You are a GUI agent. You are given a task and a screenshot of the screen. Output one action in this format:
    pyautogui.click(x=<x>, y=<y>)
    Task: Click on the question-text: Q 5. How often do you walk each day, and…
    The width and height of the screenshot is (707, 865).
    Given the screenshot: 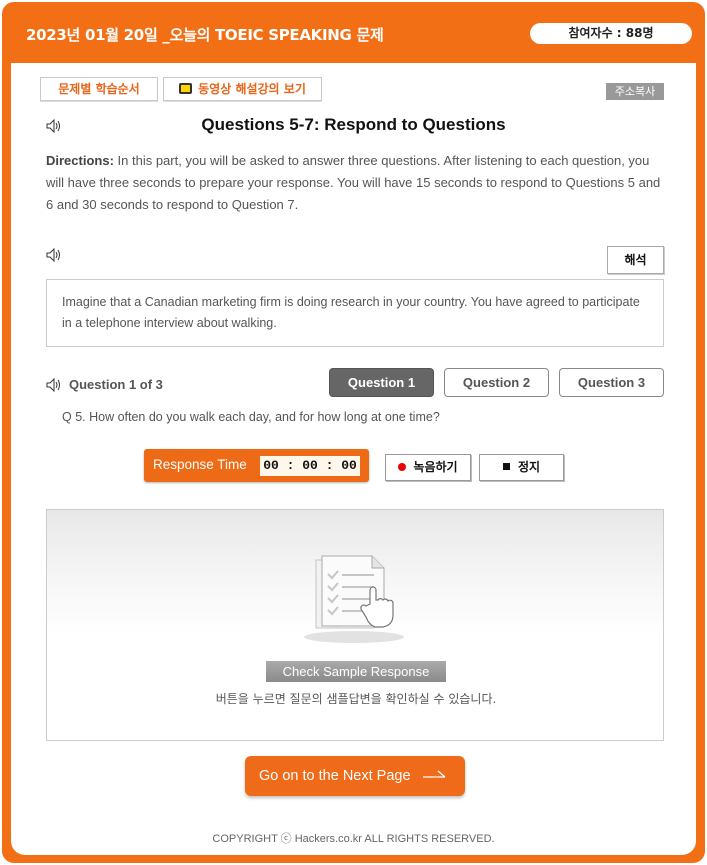 What is the action you would take?
    pyautogui.click(x=251, y=417)
    